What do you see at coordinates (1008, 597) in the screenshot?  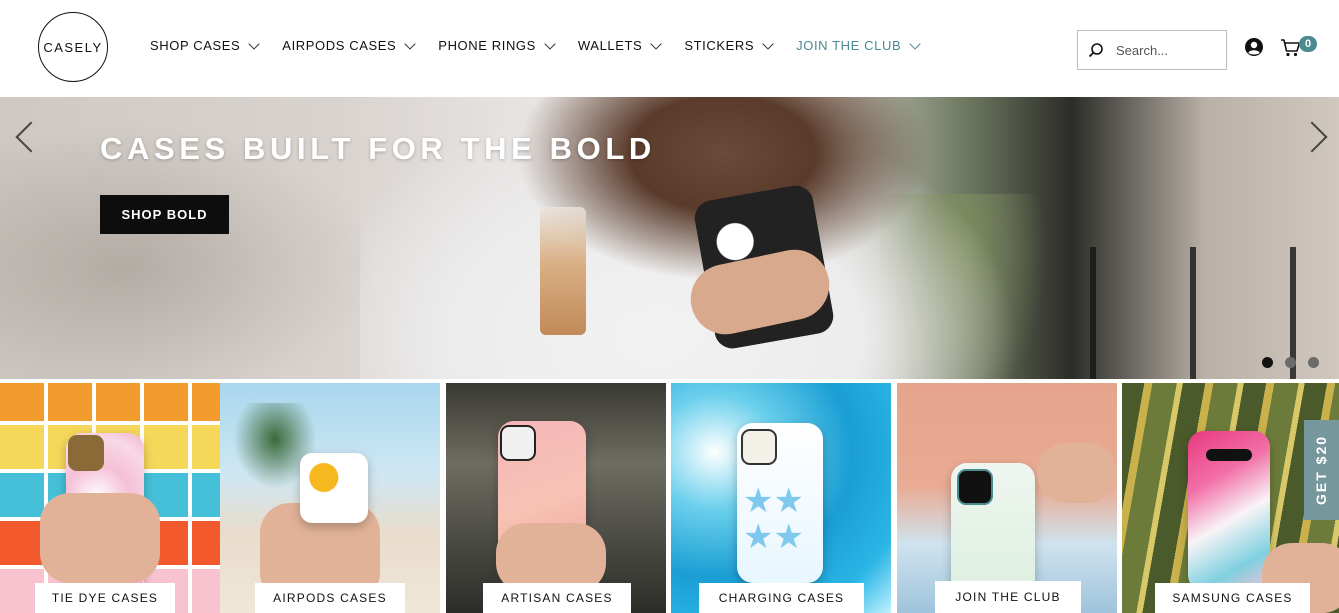 I see `tile-label: JOIN THE CLUB` at bounding box center [1008, 597].